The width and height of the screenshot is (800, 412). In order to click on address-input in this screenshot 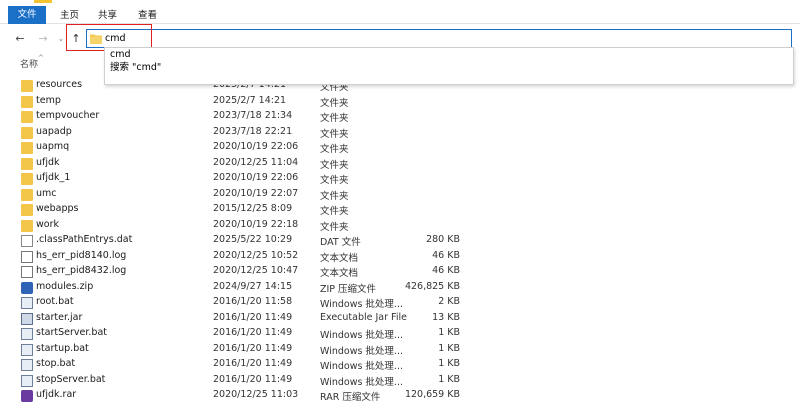, I will do `click(405, 38)`.